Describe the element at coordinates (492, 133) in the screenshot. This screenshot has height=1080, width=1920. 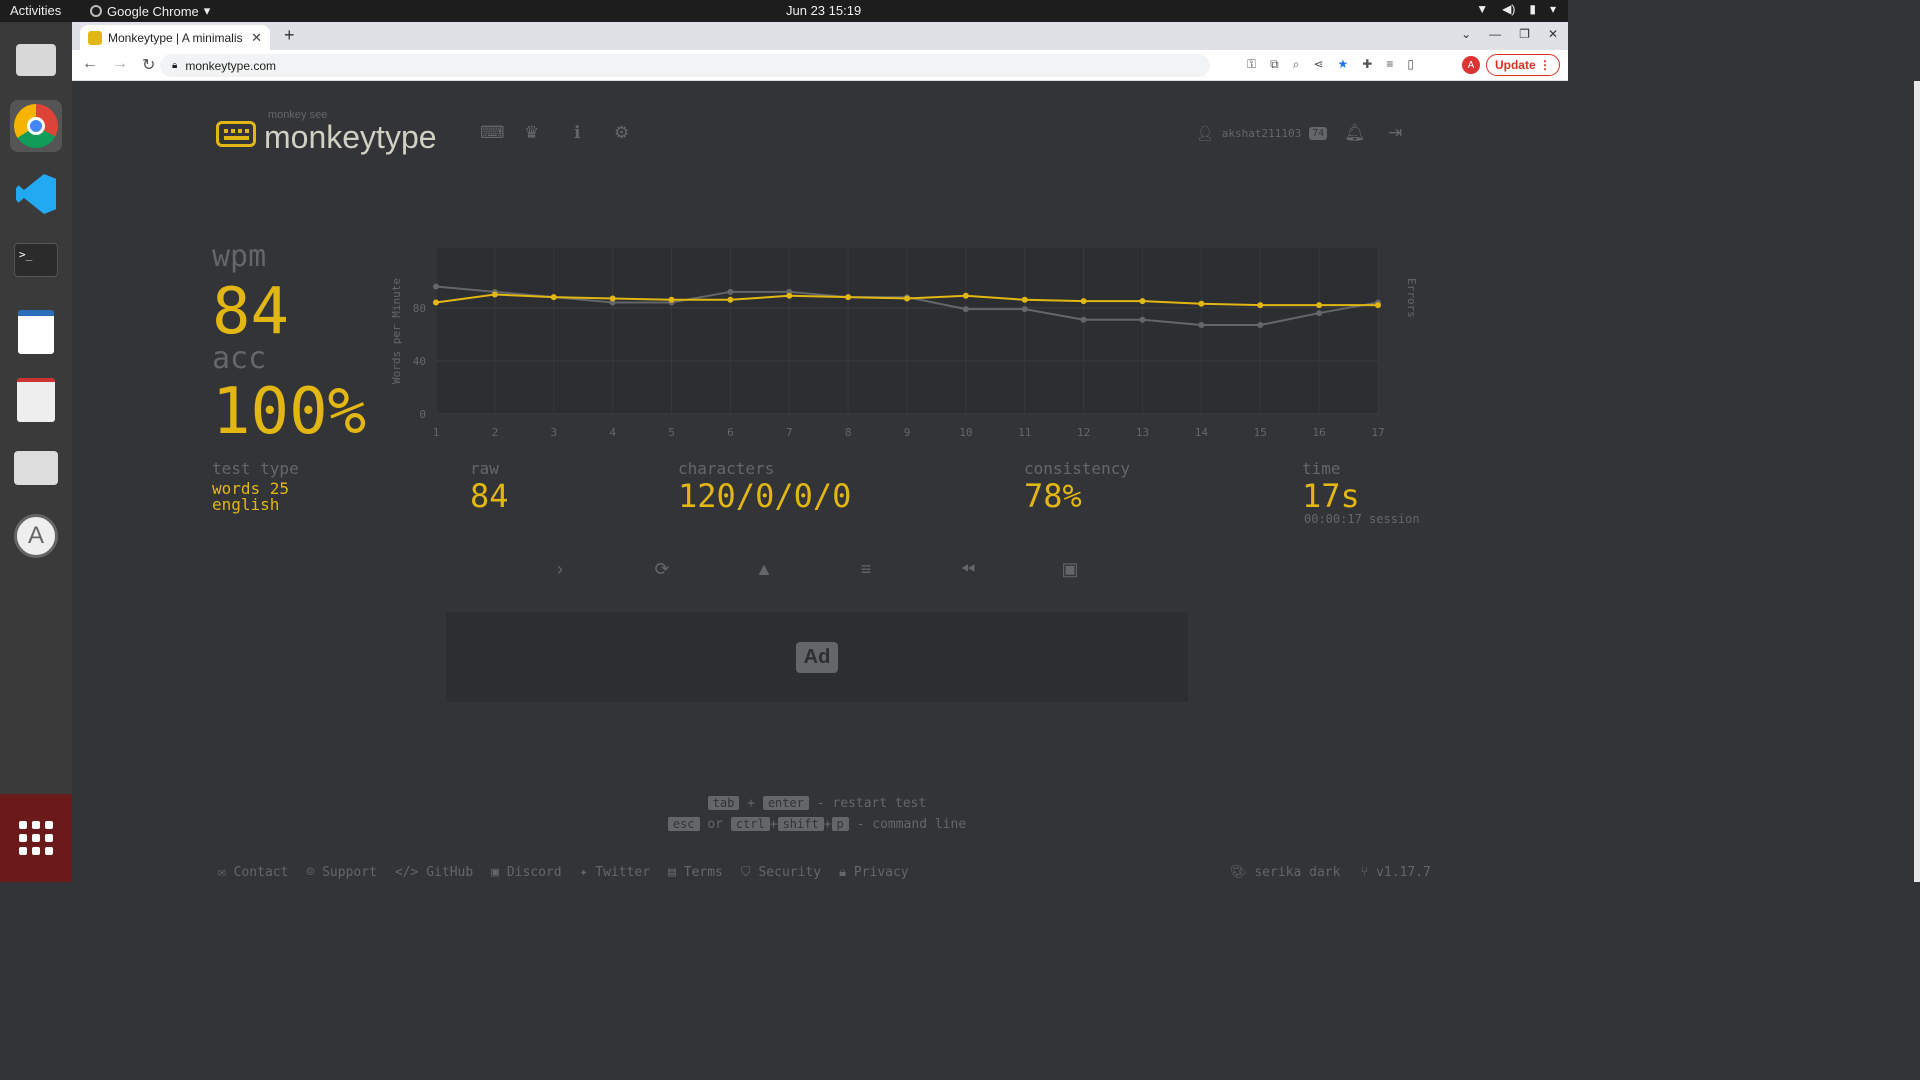
I see `keyboard-icon: ⌨` at that location.